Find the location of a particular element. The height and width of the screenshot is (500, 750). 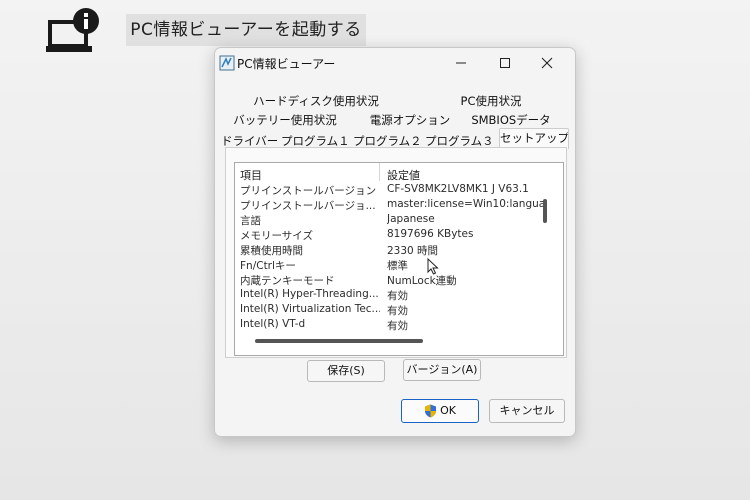

tab-hdd-usage: ハードディスク使用状況 is located at coordinates (316, 101).